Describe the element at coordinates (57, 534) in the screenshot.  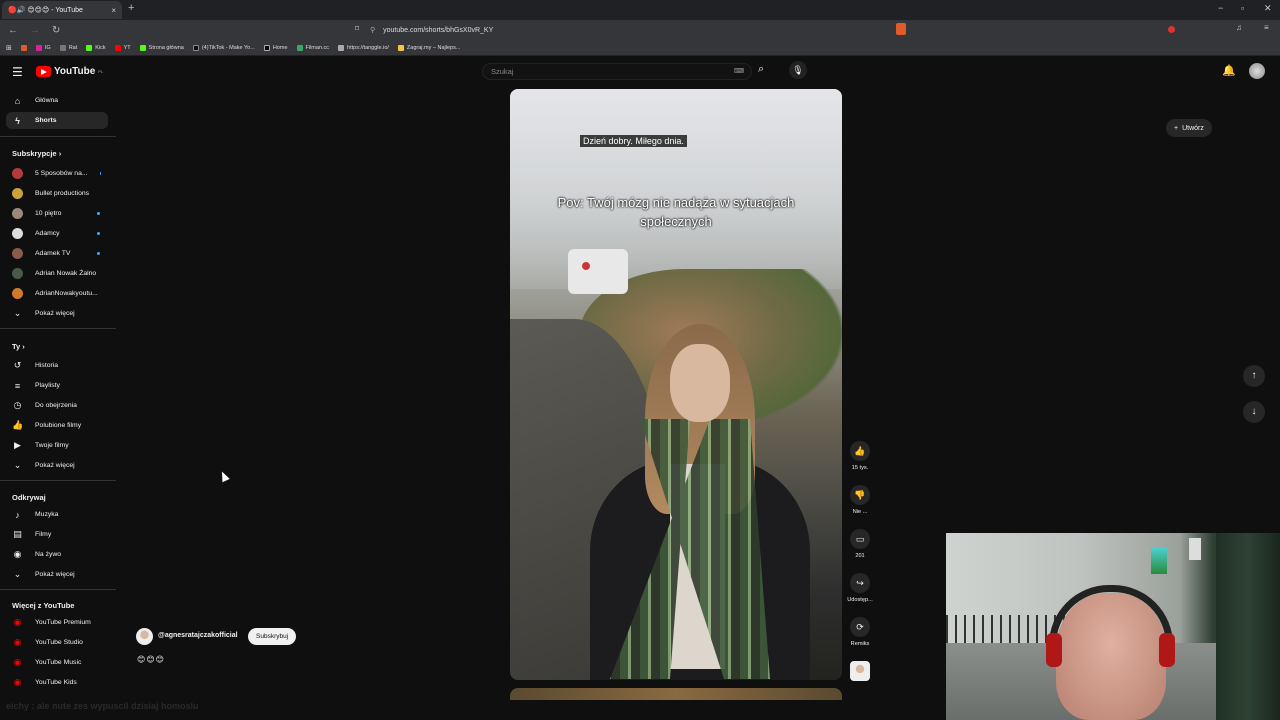
I see `sidebar-item-movies: ▤ Filmy` at that location.